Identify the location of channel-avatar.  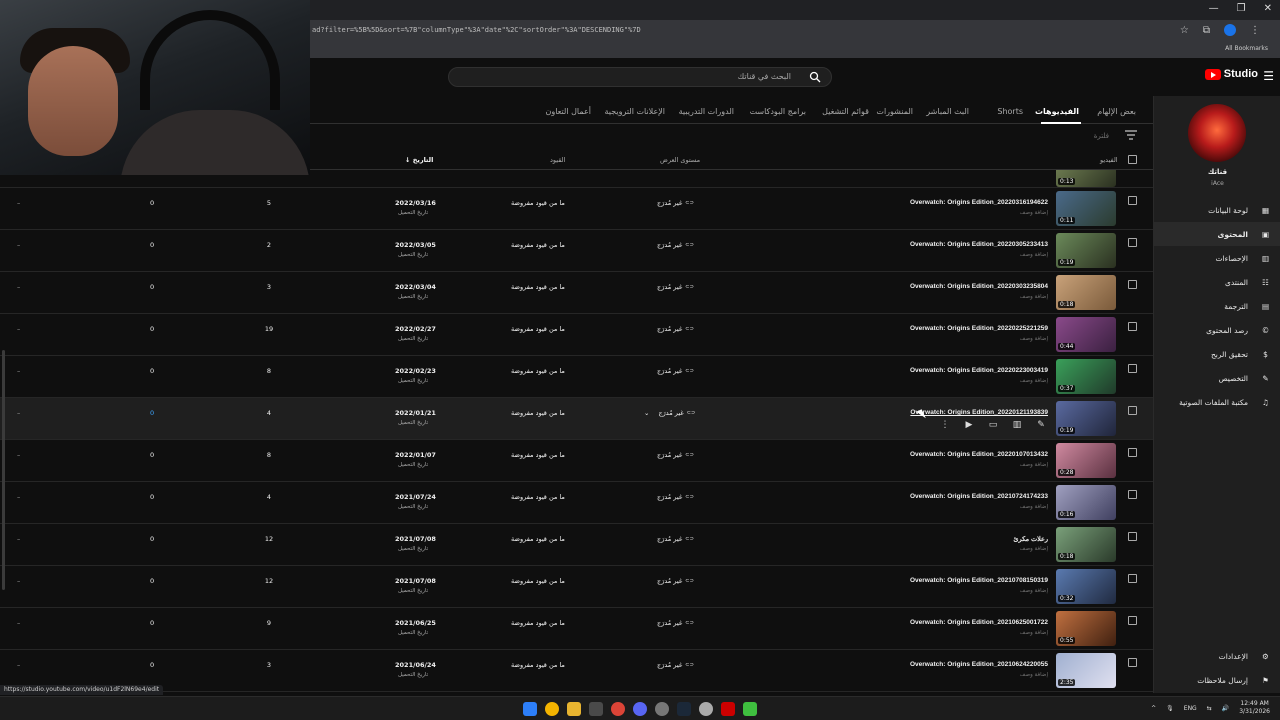
(1217, 133).